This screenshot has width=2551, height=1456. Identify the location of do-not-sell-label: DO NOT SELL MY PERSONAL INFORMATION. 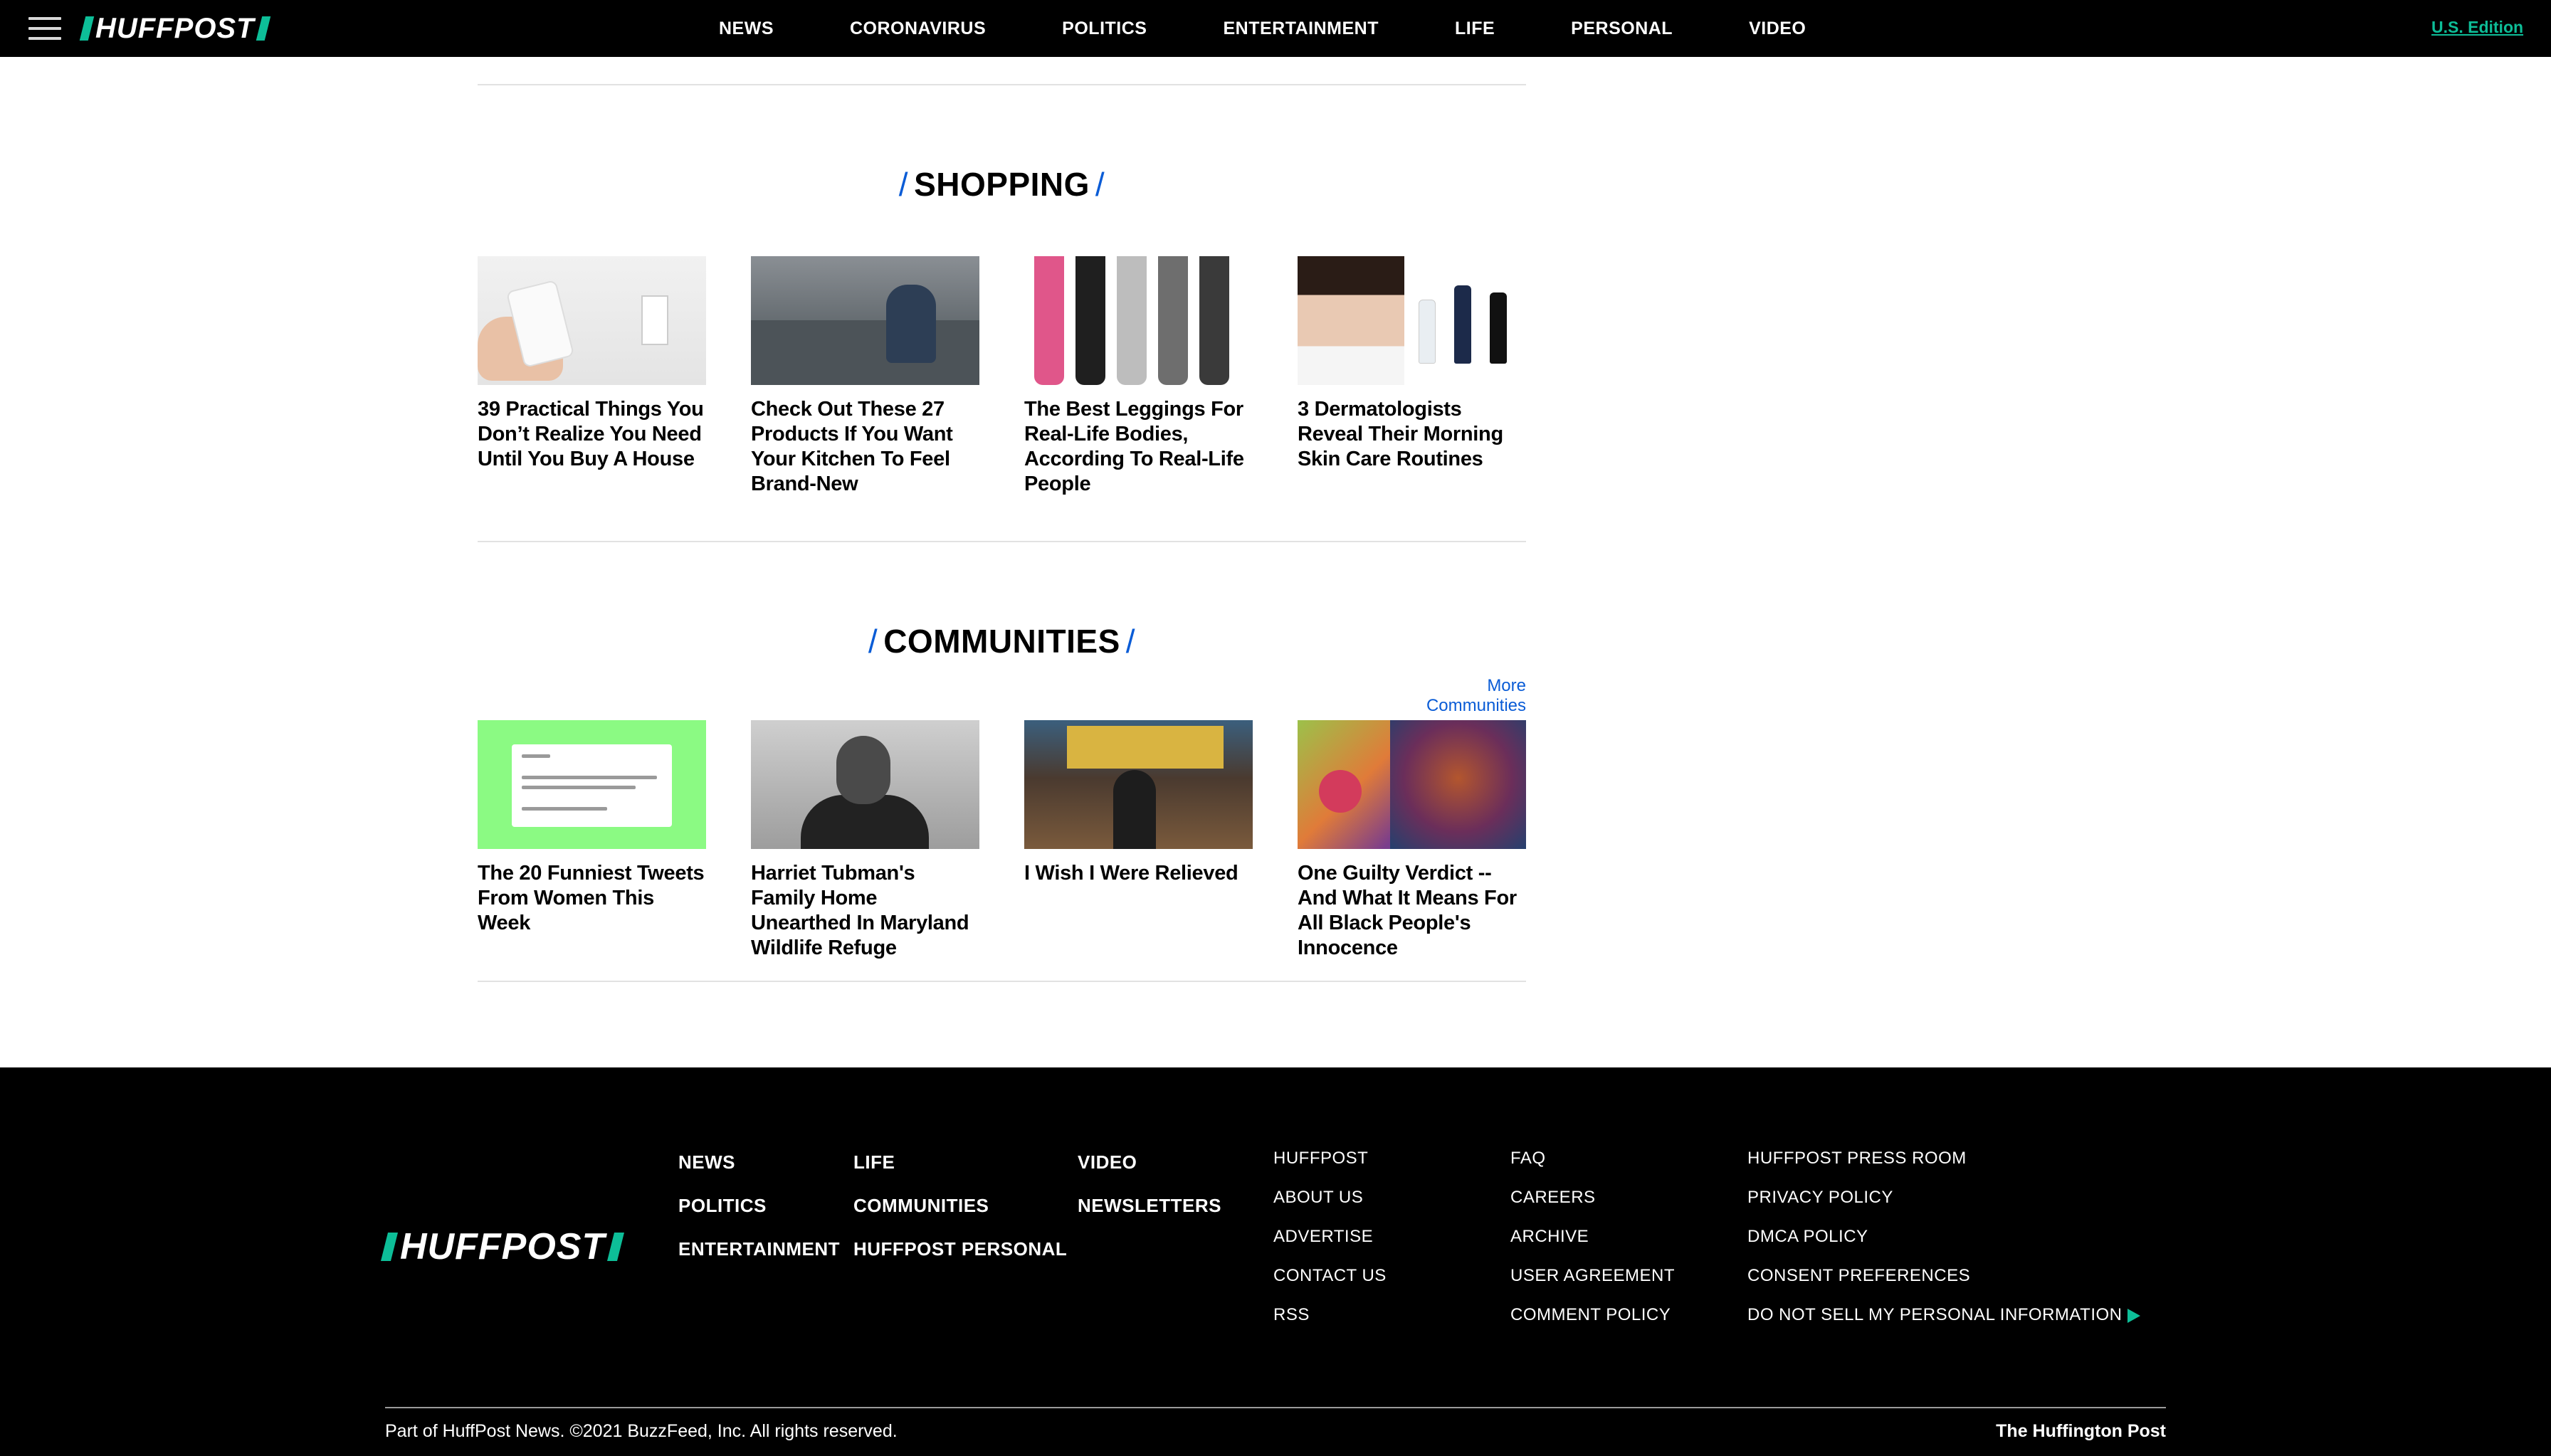
(1935, 1314).